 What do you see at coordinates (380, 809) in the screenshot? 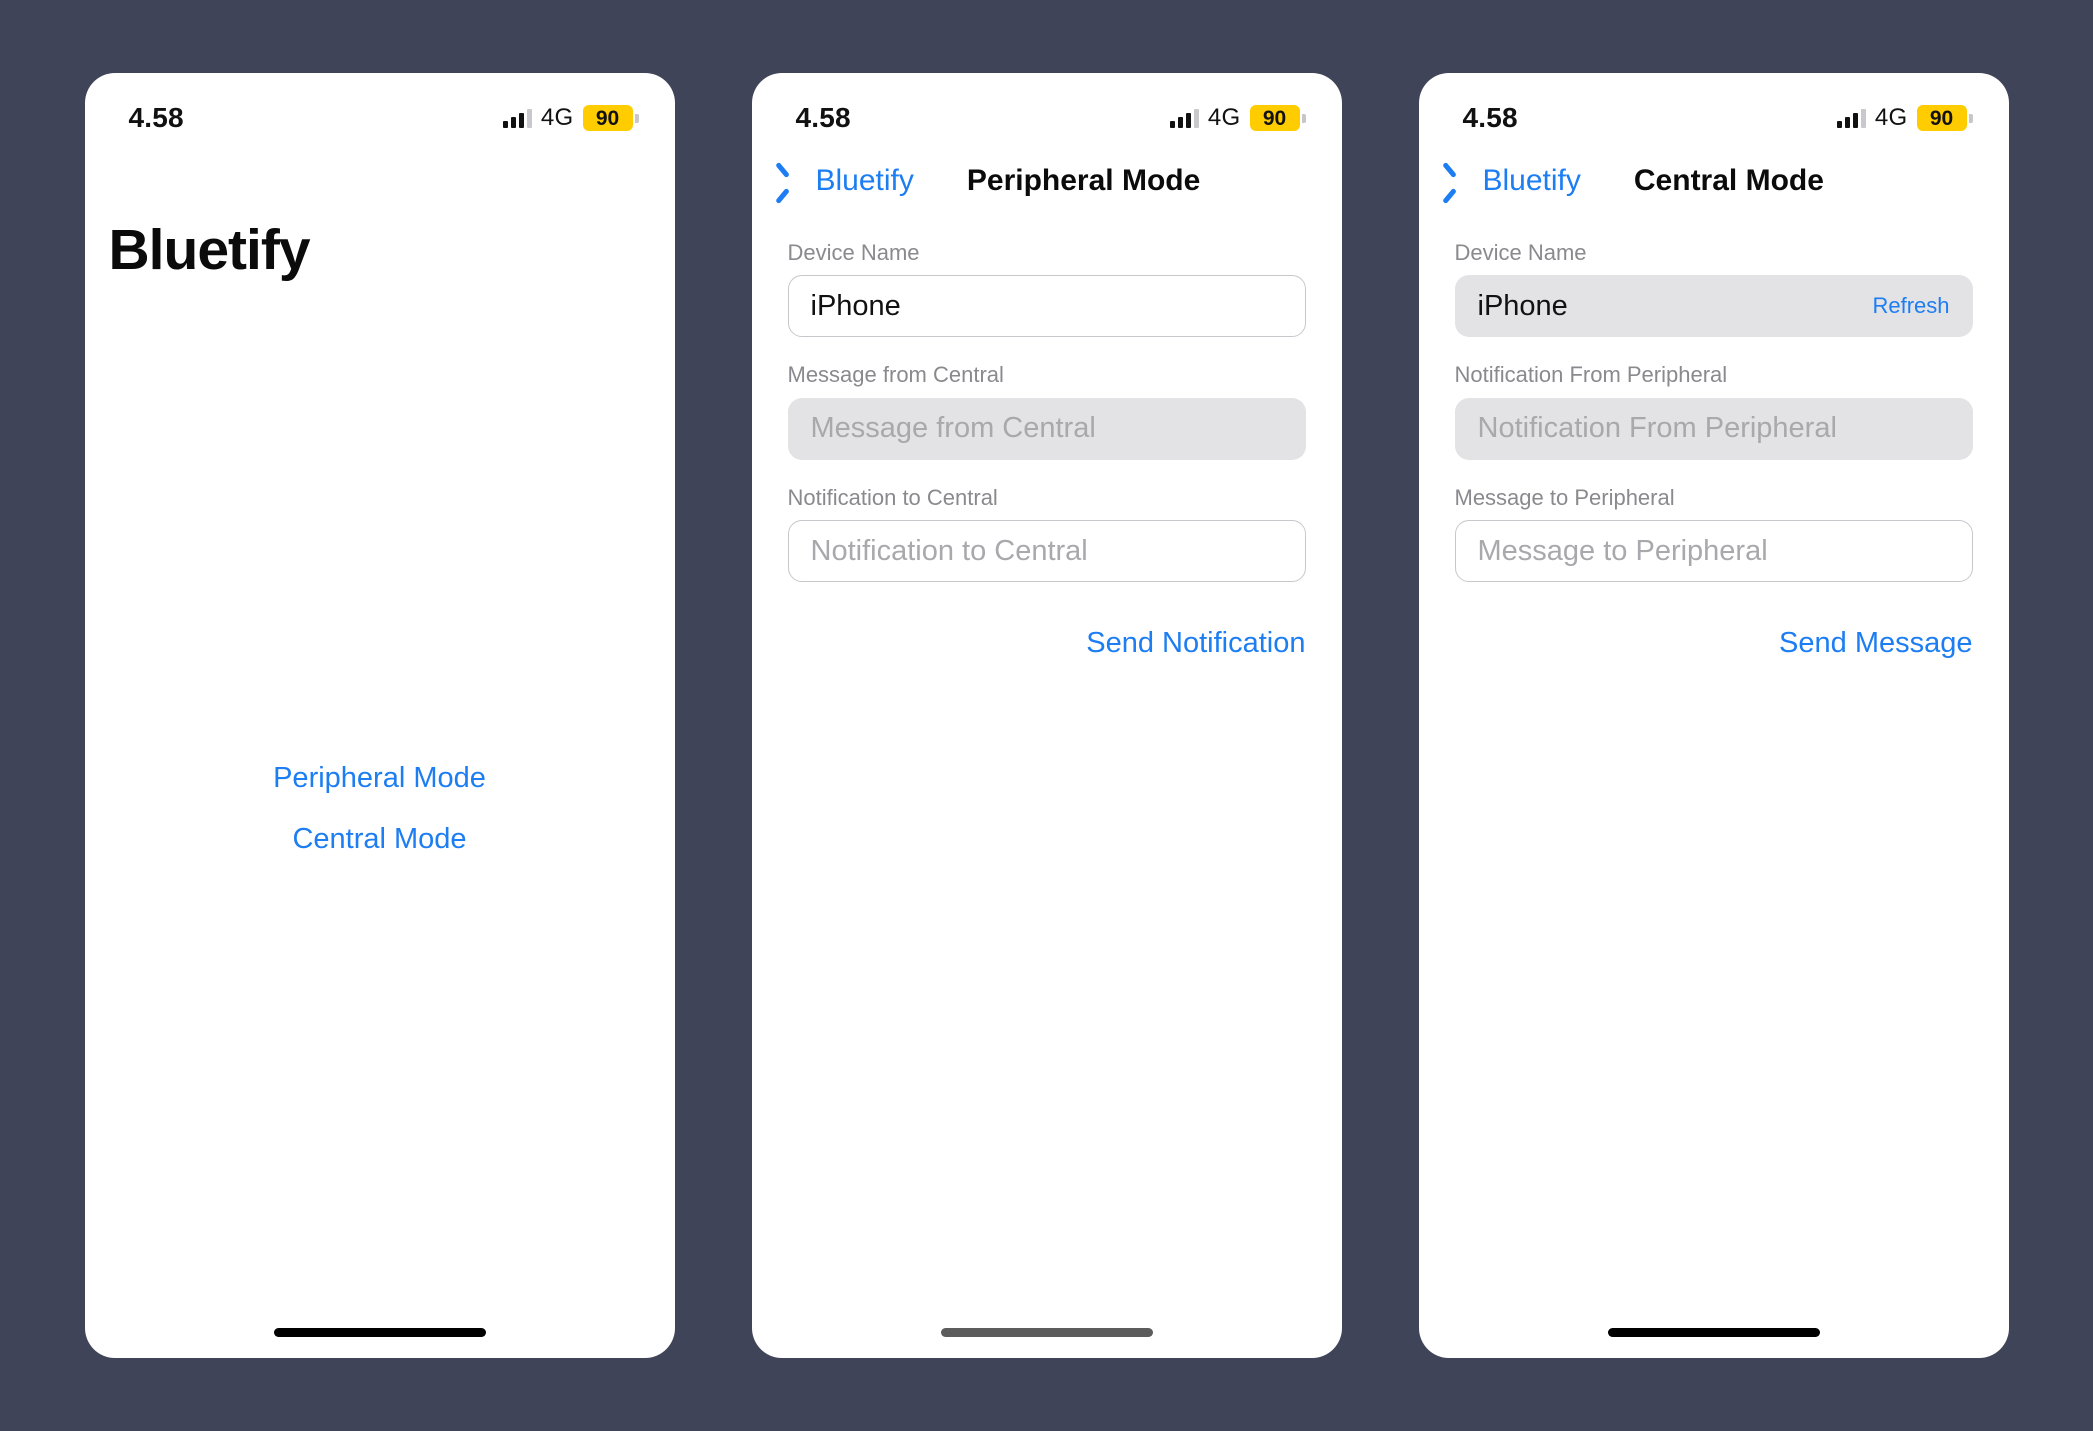
I see `mode-link-list: Peripheral Mode Central Mode` at bounding box center [380, 809].